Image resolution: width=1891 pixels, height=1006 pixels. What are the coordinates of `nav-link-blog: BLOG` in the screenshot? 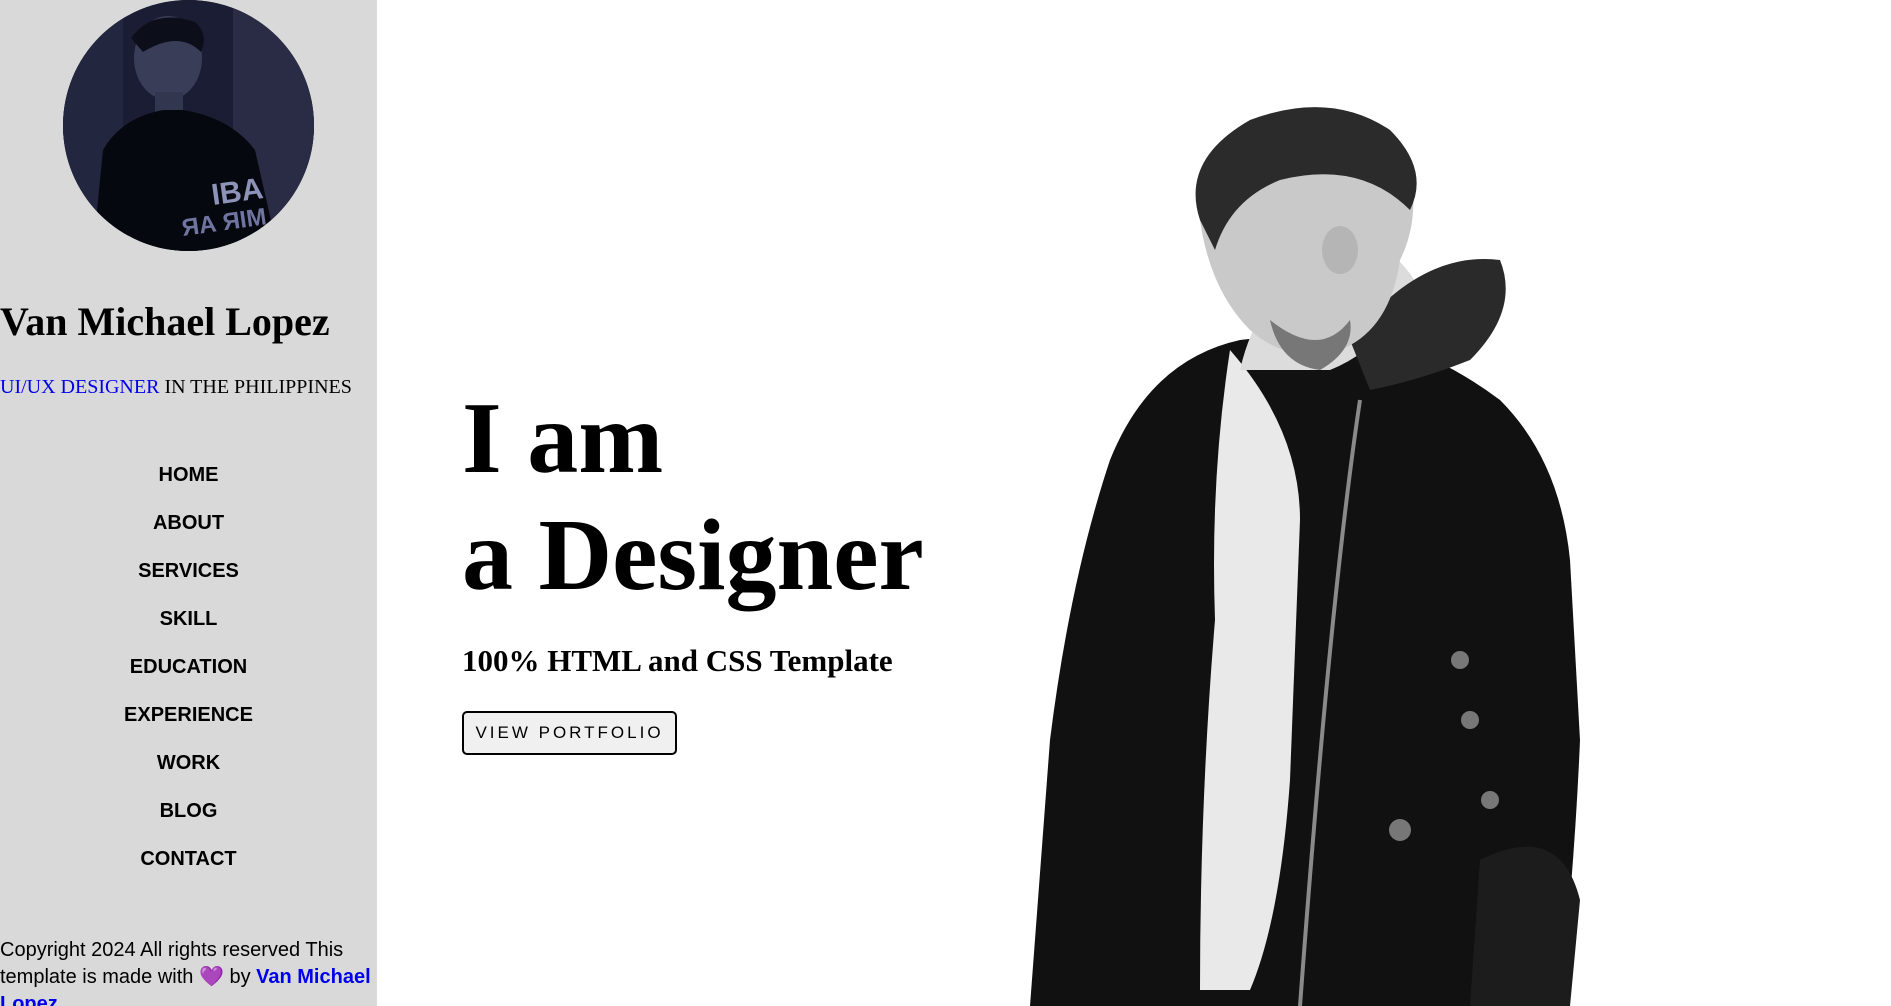 It's located at (189, 811).